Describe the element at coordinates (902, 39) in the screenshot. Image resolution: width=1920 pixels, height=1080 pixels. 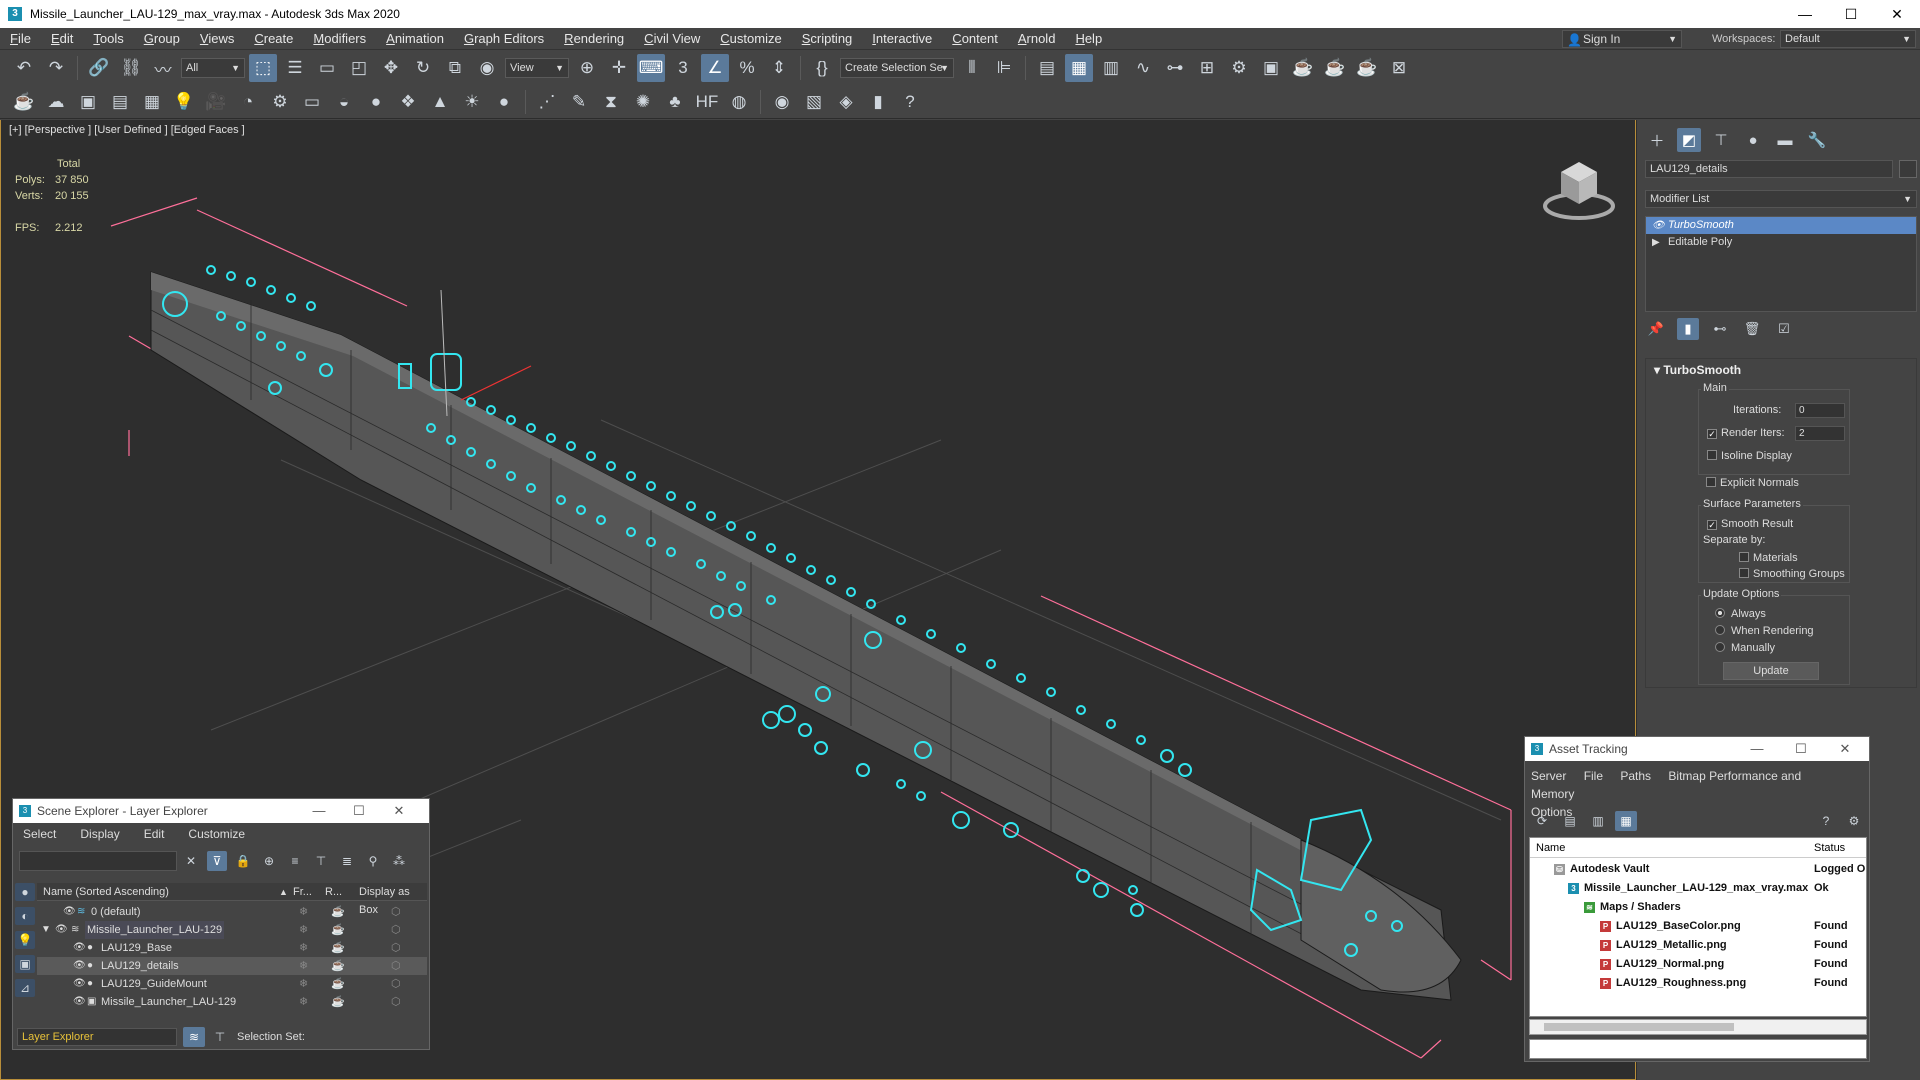
I see `menu-interactive: Interactive` at that location.